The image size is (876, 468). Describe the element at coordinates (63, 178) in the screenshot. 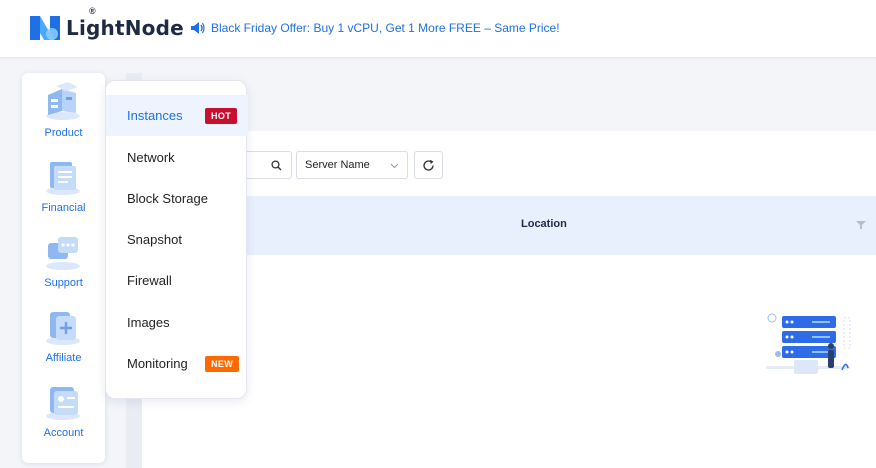

I see `financial-icon` at that location.